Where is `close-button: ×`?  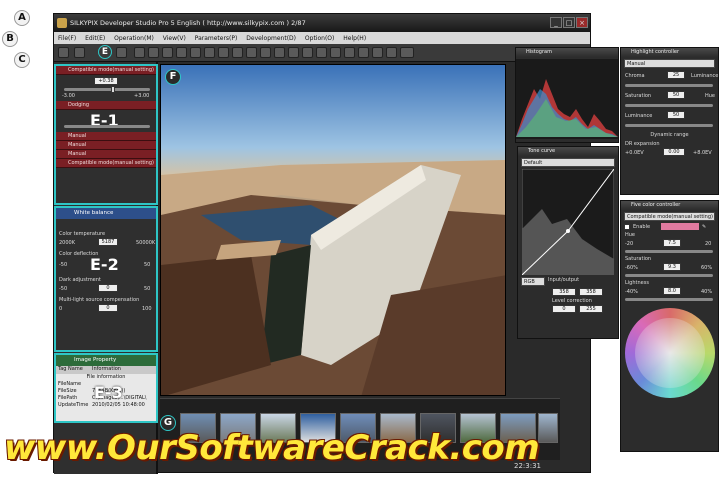 close-button: × is located at coordinates (582, 22).